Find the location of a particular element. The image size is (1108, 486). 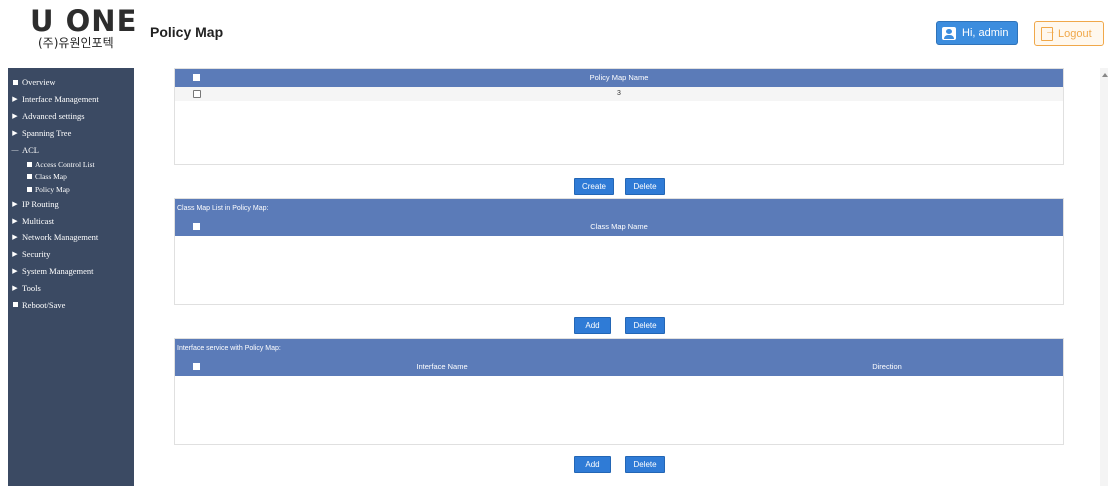

sidebar-item-label: Reboot/Save is located at coordinates (44, 304).